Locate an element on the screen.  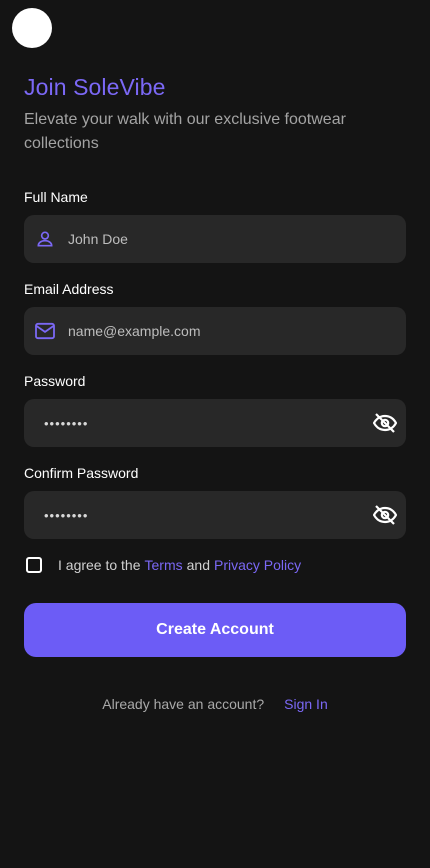
confirm-password-field: •••••••• is located at coordinates (215, 515).